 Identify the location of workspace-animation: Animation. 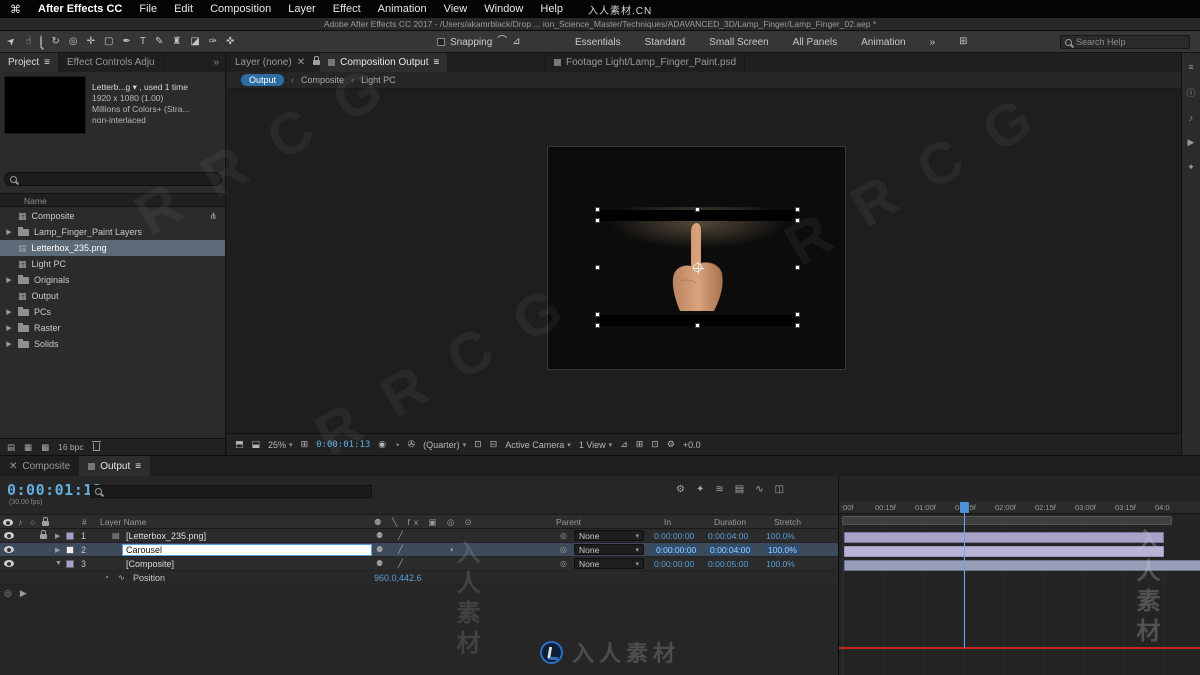
(883, 42).